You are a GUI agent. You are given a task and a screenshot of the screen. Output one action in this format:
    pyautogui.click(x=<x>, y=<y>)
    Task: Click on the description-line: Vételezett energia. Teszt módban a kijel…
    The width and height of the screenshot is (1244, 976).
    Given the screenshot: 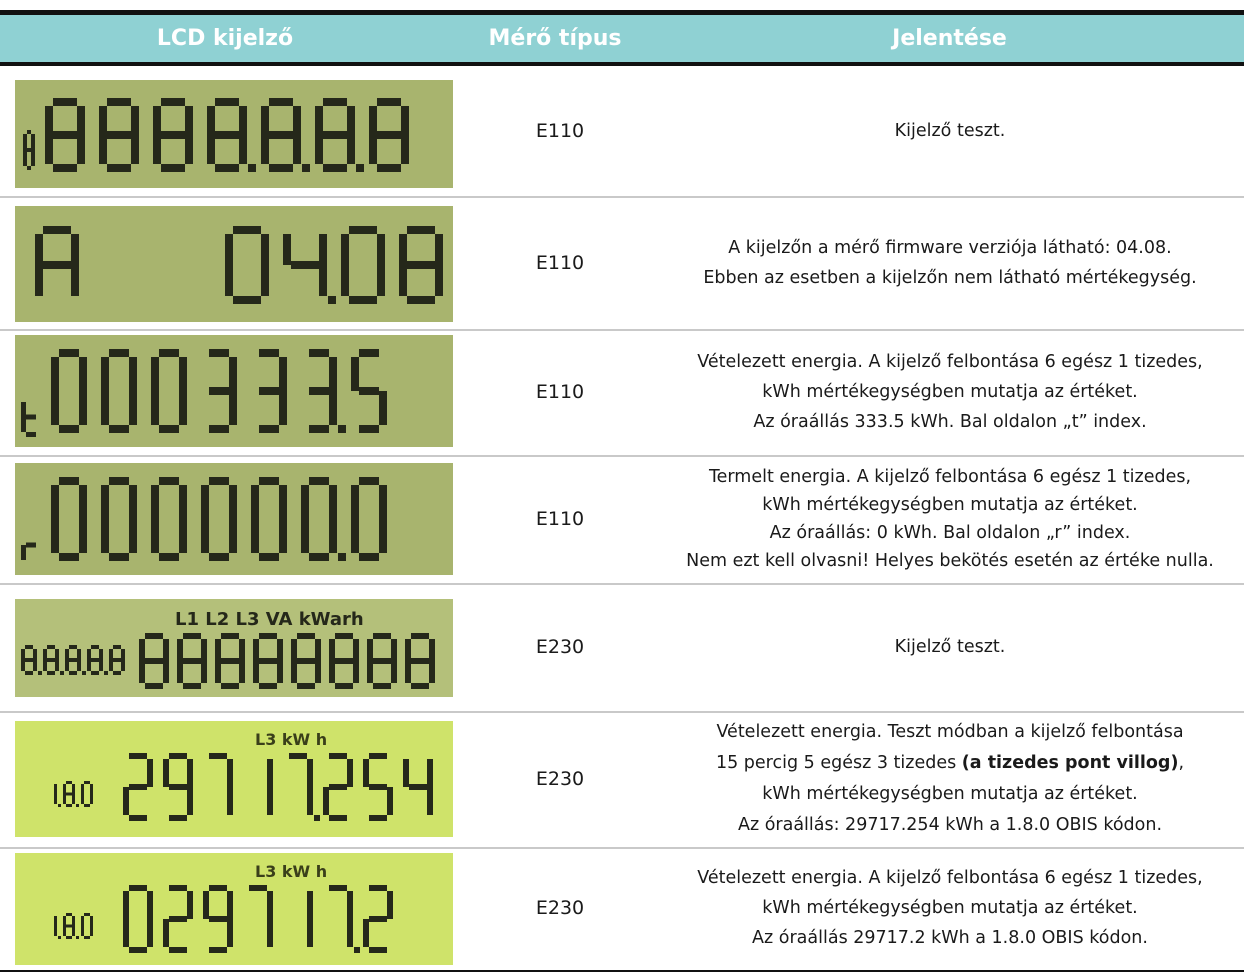 What is the action you would take?
    pyautogui.click(x=950, y=732)
    